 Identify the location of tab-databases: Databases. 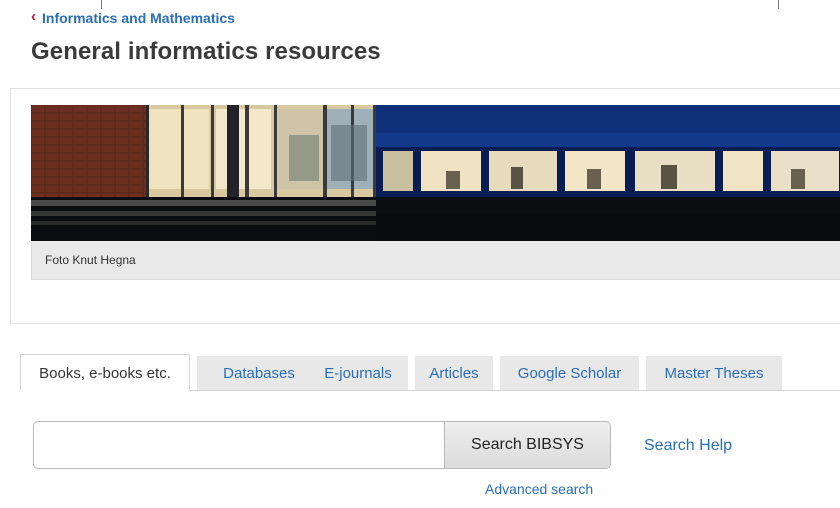
(259, 373).